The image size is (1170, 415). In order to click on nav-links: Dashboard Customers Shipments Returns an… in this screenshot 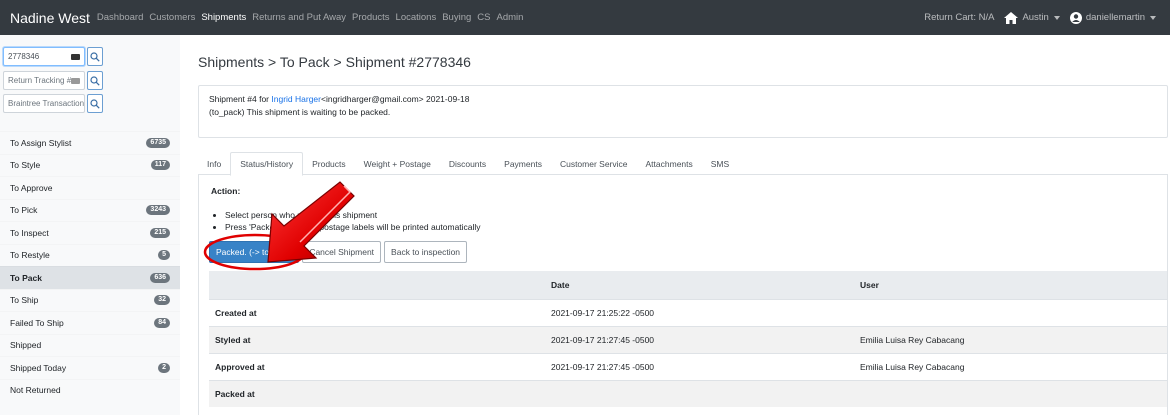, I will do `click(313, 17)`.